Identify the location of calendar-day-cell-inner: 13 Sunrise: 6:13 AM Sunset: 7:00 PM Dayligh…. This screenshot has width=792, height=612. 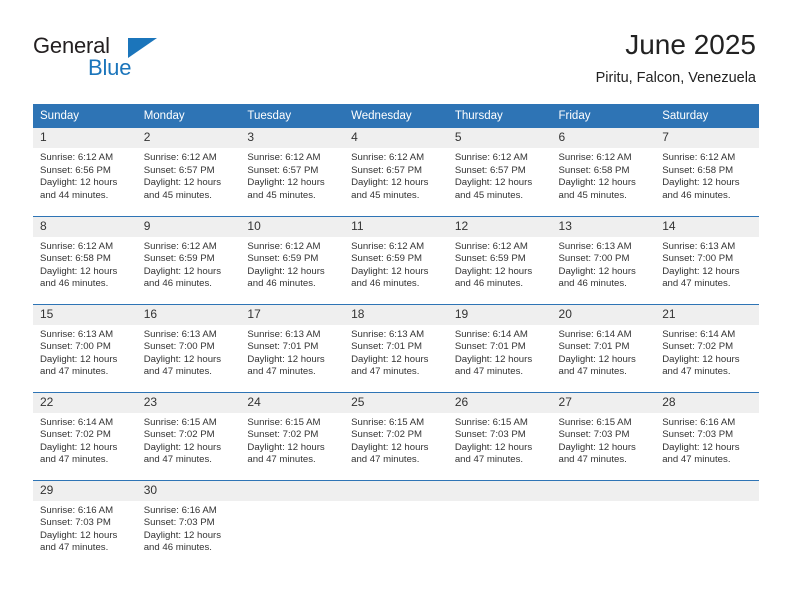
(603, 260).